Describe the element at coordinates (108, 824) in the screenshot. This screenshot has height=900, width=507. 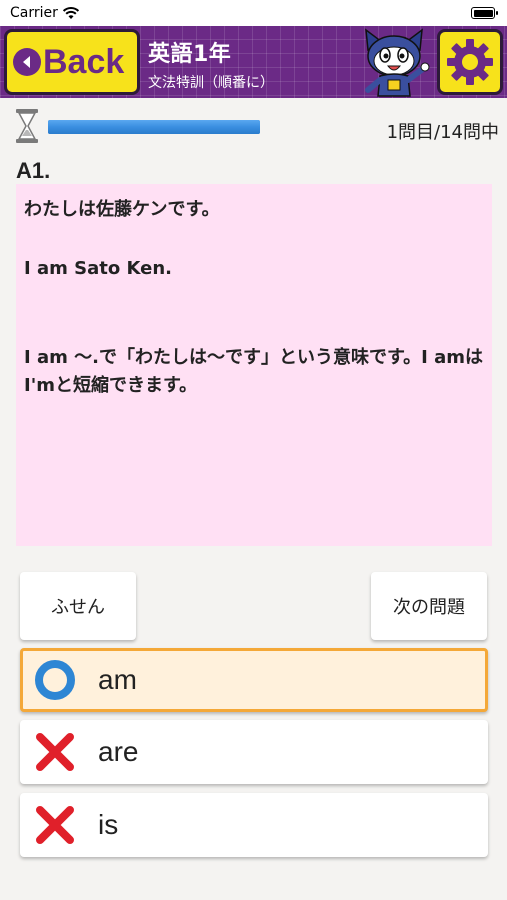
I see `choice-text: is` at that location.